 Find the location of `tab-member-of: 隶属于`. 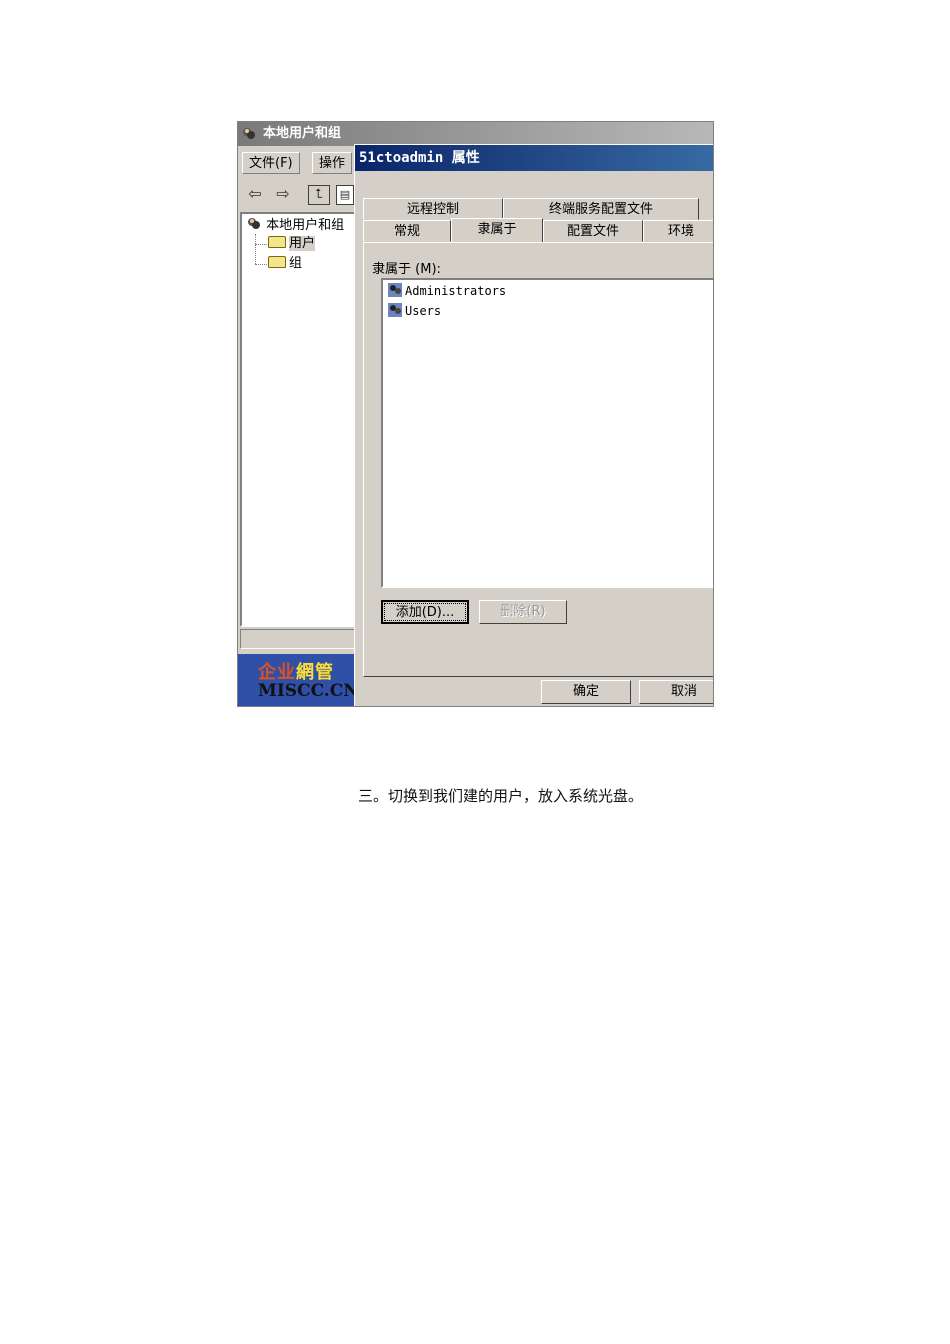

tab-member-of: 隶属于 is located at coordinates (497, 230).